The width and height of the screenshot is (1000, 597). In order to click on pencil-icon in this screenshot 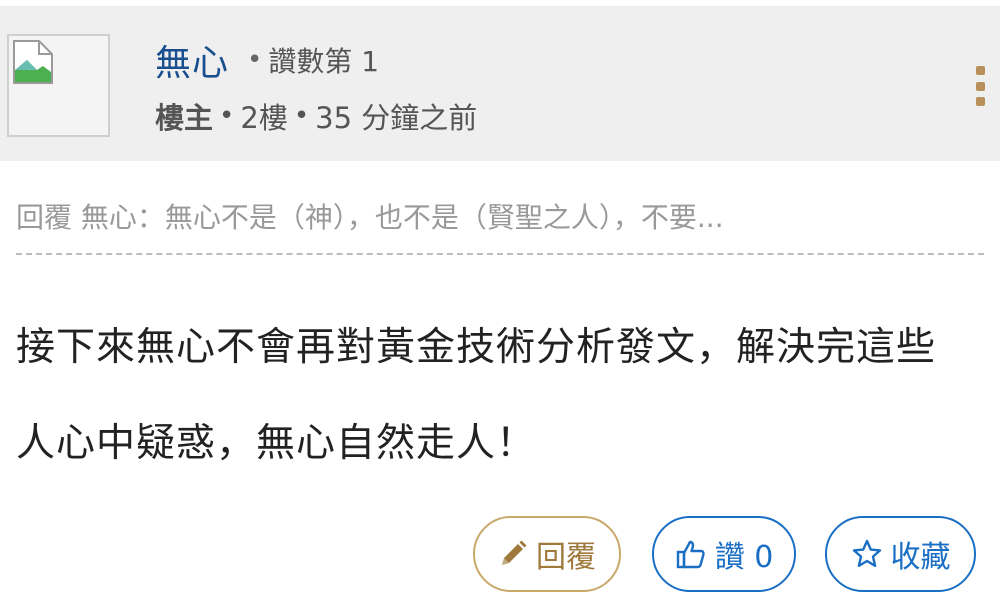, I will do `click(514, 552)`.